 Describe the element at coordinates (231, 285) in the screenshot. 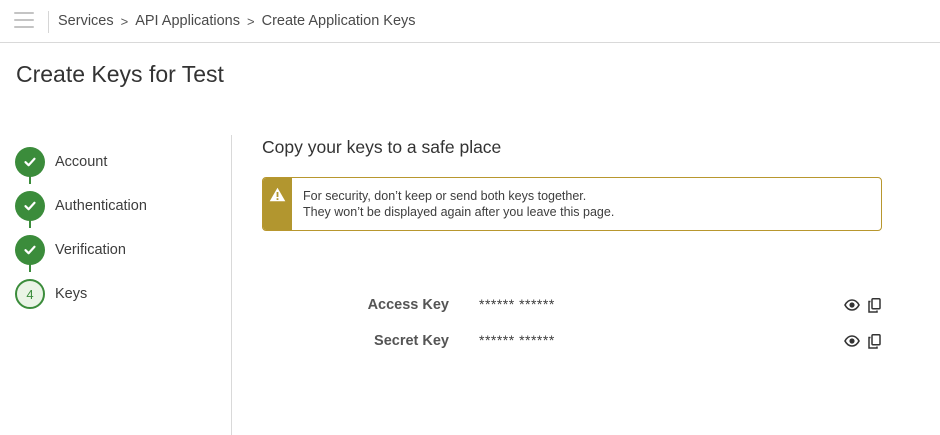

I see `content-divider` at that location.